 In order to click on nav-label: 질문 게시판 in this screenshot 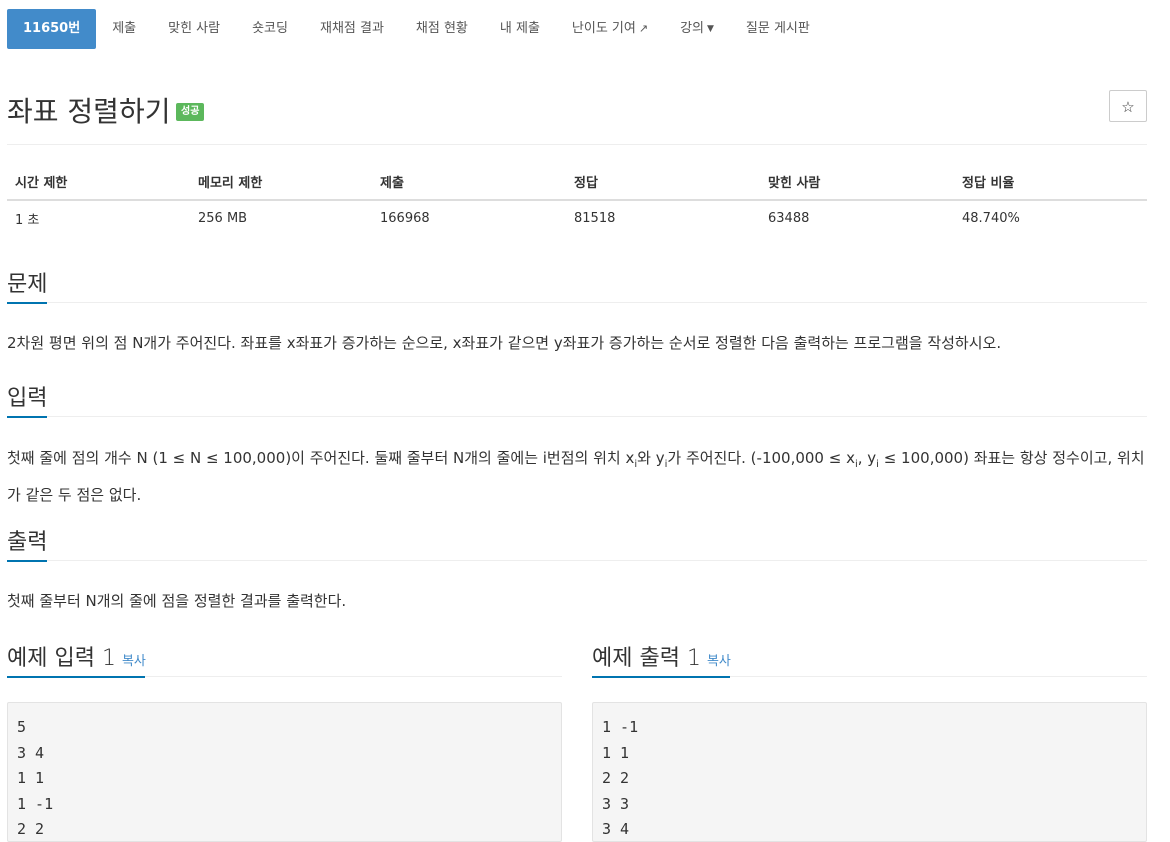, I will do `click(777, 28)`.